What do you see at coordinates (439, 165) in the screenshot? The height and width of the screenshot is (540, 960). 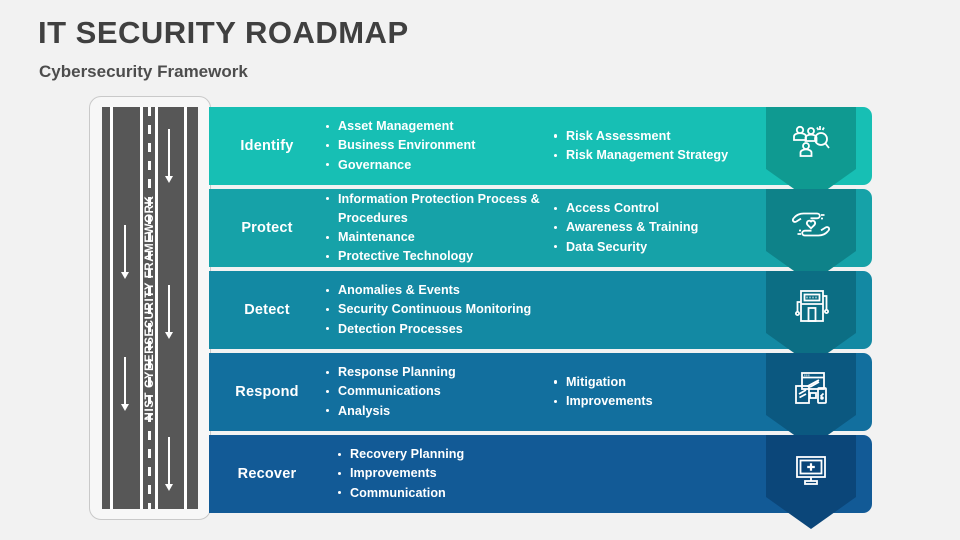 I see `list-item: Governance` at bounding box center [439, 165].